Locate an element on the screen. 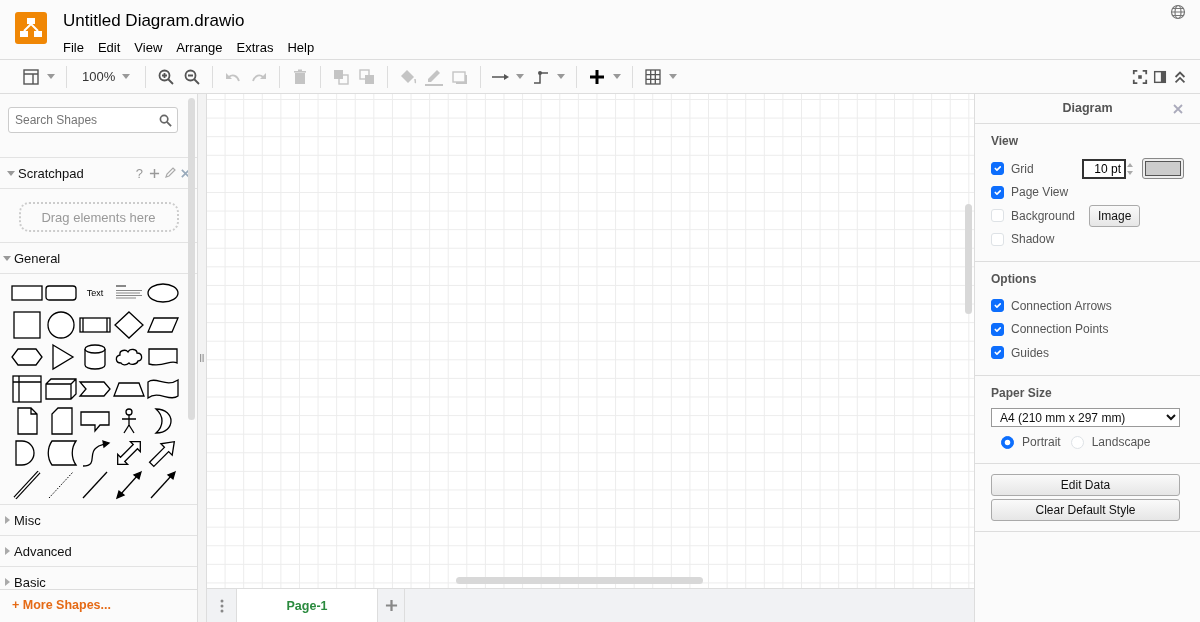 The height and width of the screenshot is (622, 1200). image-button: Image is located at coordinates (1115, 215).